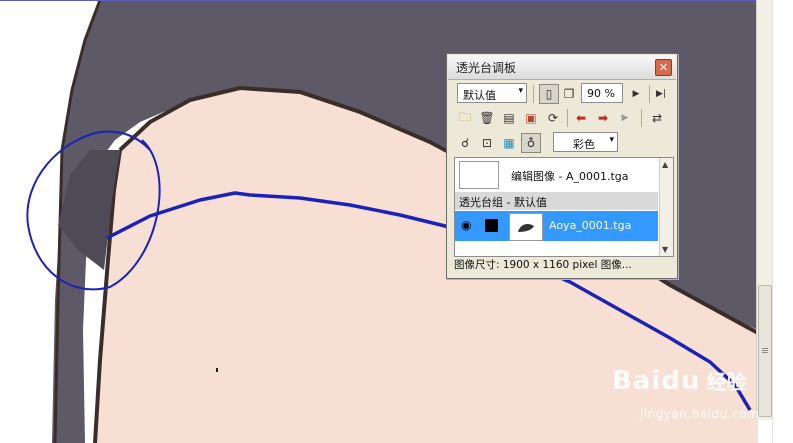  What do you see at coordinates (700, 414) in the screenshot?
I see `watermark-url: jingyan.baidu.com` at bounding box center [700, 414].